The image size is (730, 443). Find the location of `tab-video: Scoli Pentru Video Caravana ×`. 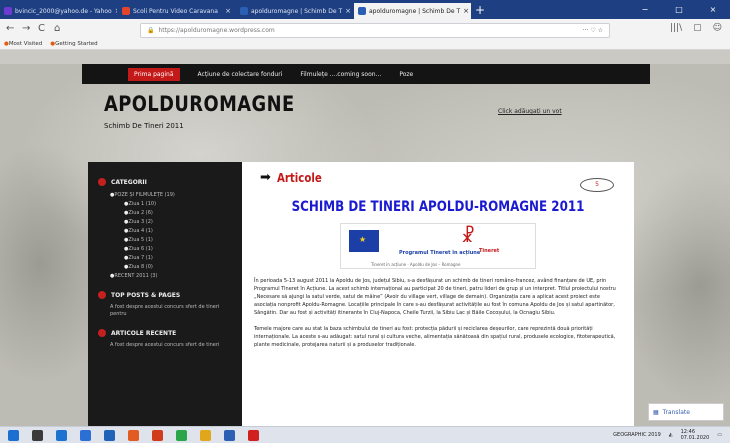

tab-video: Scoli Pentru Video Caravana × is located at coordinates (176, 11).